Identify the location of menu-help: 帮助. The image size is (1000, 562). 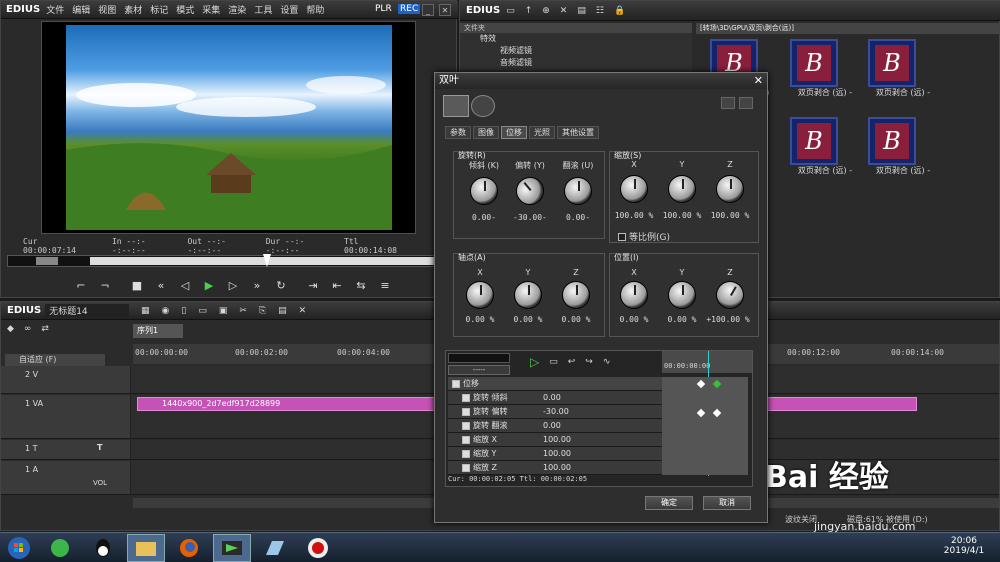
(315, 9).